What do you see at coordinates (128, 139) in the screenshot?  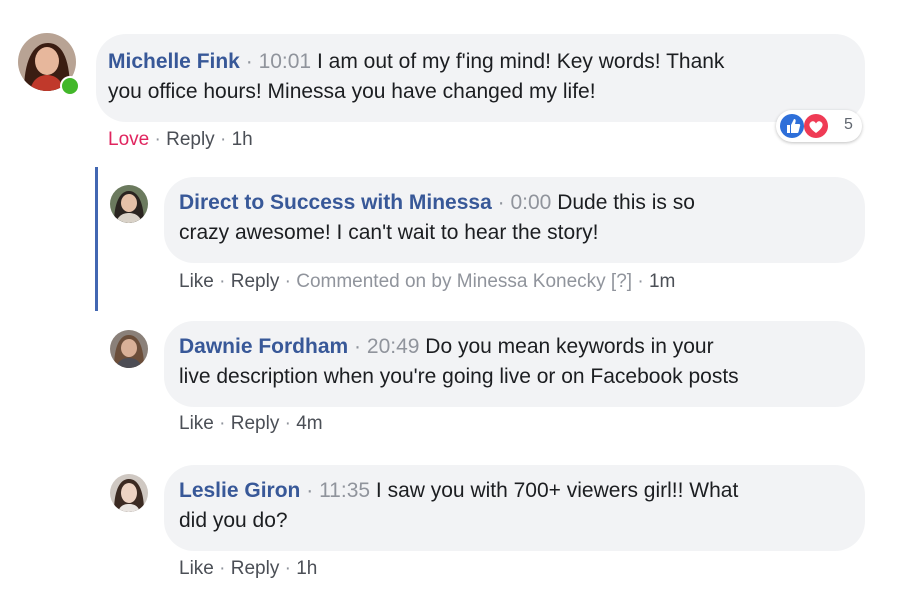 I see `love-reaction-button: Love` at bounding box center [128, 139].